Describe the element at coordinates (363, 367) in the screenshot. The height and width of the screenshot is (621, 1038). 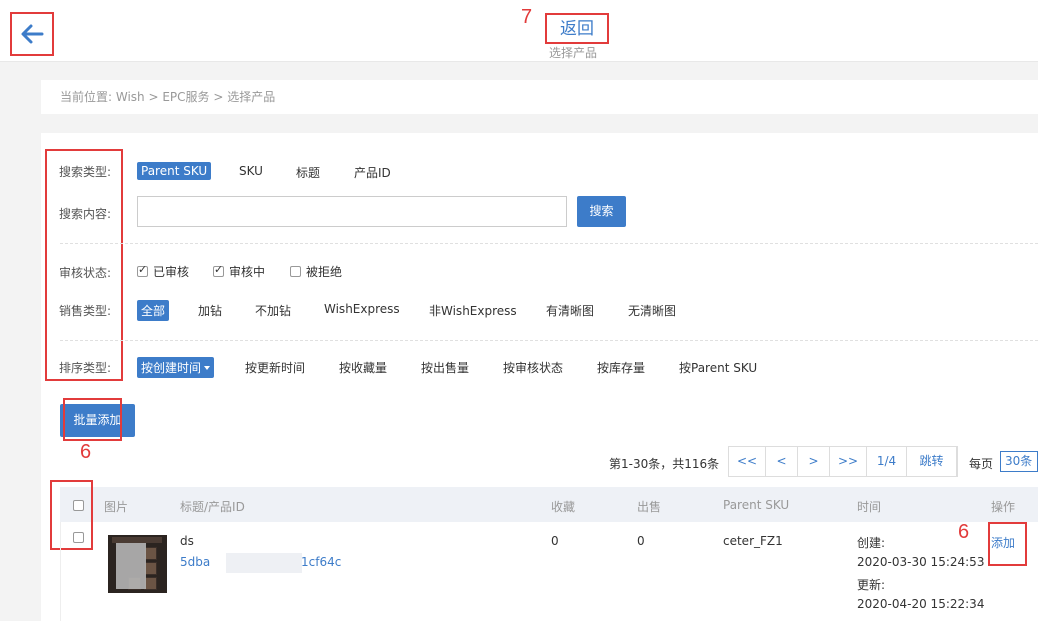
I see `sort-by-favorites: 按收藏量` at that location.